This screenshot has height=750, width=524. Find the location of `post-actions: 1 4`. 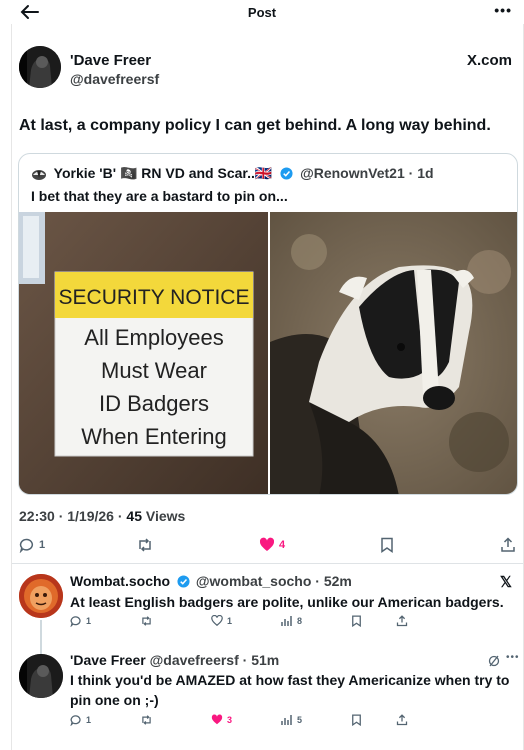

post-actions: 1 4 is located at coordinates (269, 547).